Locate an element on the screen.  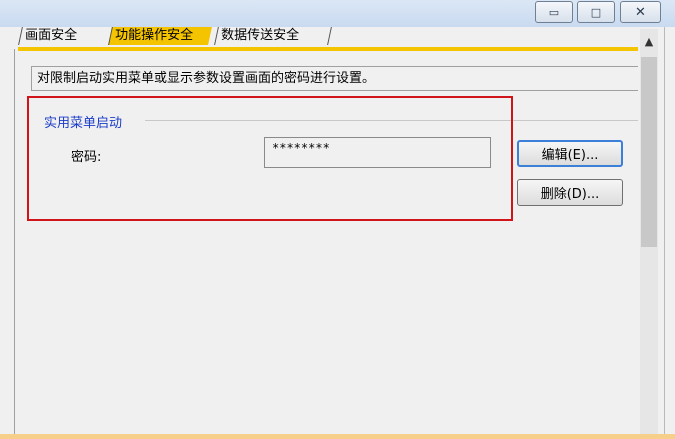
maximize-button: □ is located at coordinates (596, 12).